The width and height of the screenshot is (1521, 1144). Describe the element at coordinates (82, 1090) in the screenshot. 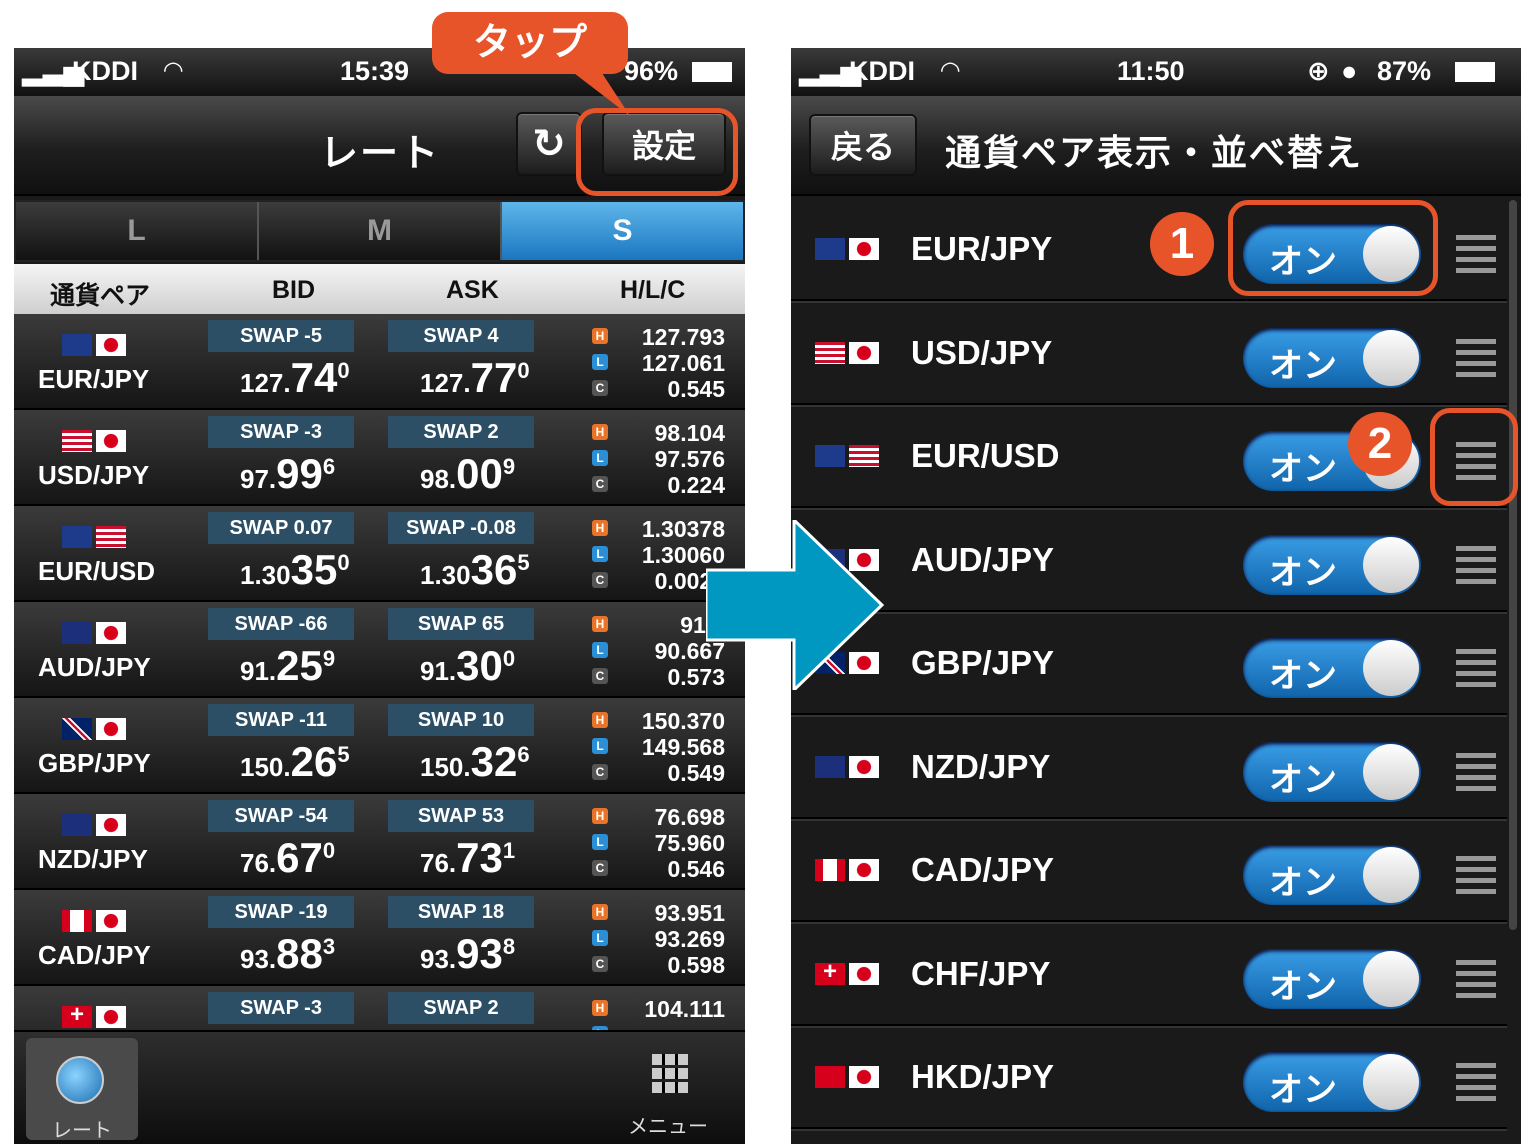

I see `tab-rate: レート` at that location.